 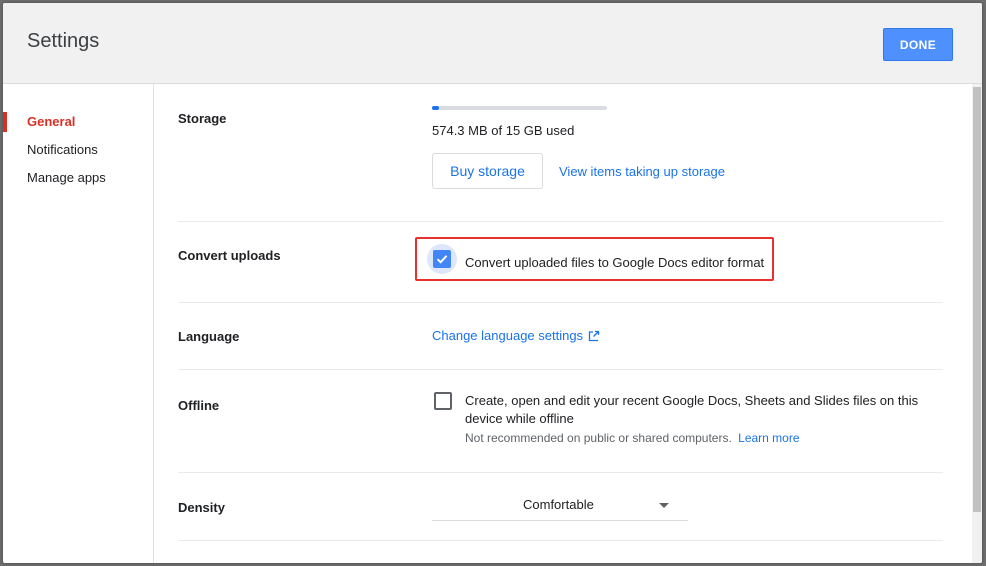 I want to click on language-row: Language Change language settings, so click(x=560, y=336).